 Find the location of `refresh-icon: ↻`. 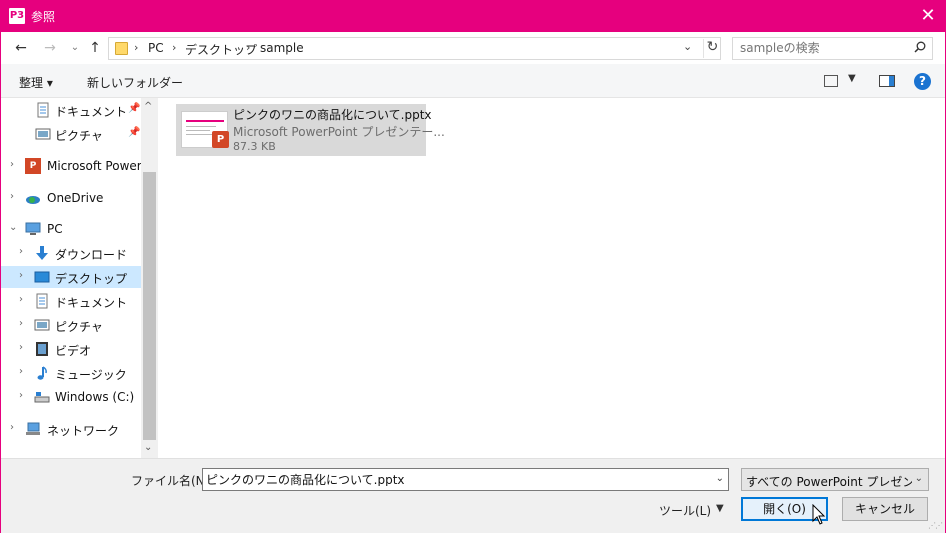

refresh-icon: ↻ is located at coordinates (712, 48).